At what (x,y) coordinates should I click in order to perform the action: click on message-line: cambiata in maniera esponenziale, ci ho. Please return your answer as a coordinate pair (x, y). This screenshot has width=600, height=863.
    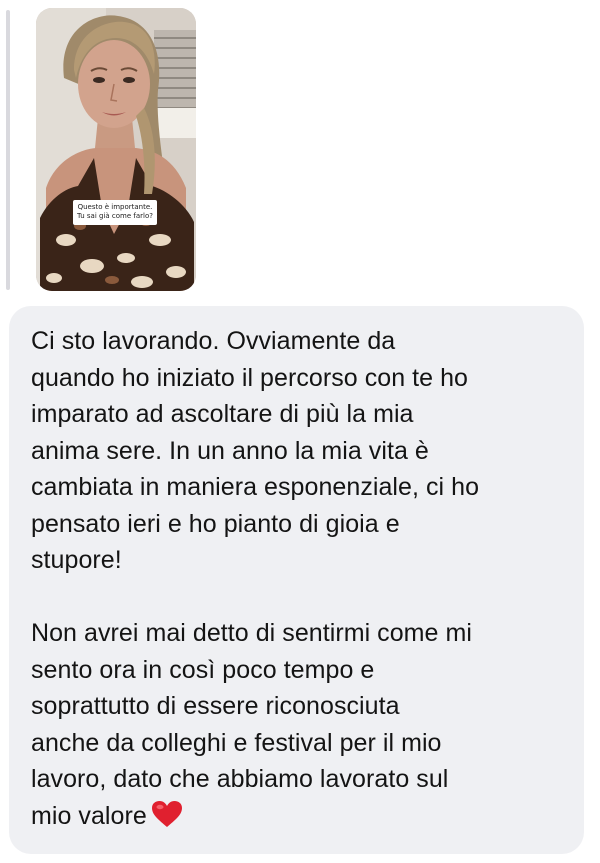
    Looking at the image, I should click on (255, 487).